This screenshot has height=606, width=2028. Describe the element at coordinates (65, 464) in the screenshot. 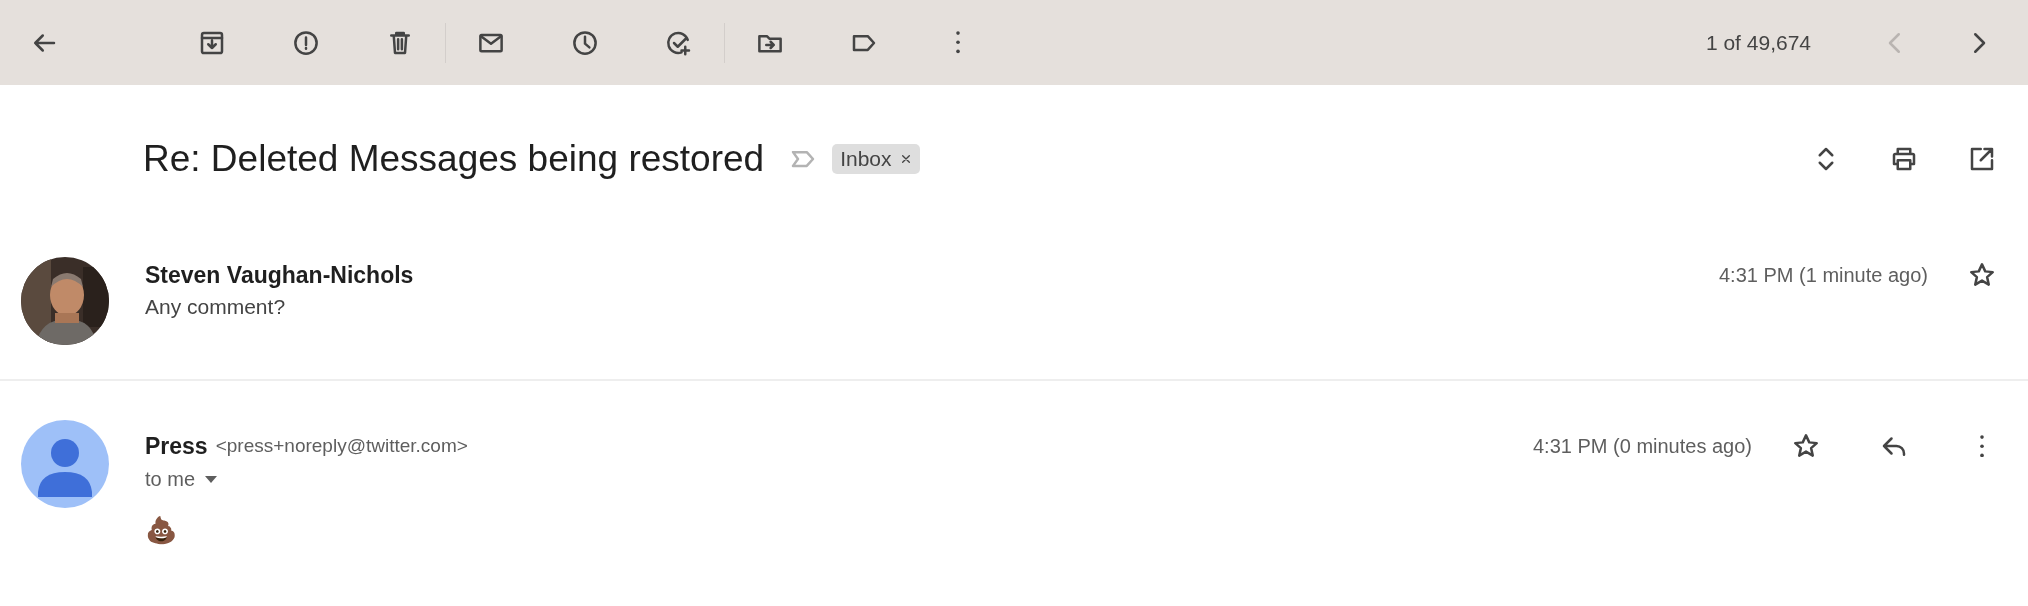

I see `avatar-icon` at that location.